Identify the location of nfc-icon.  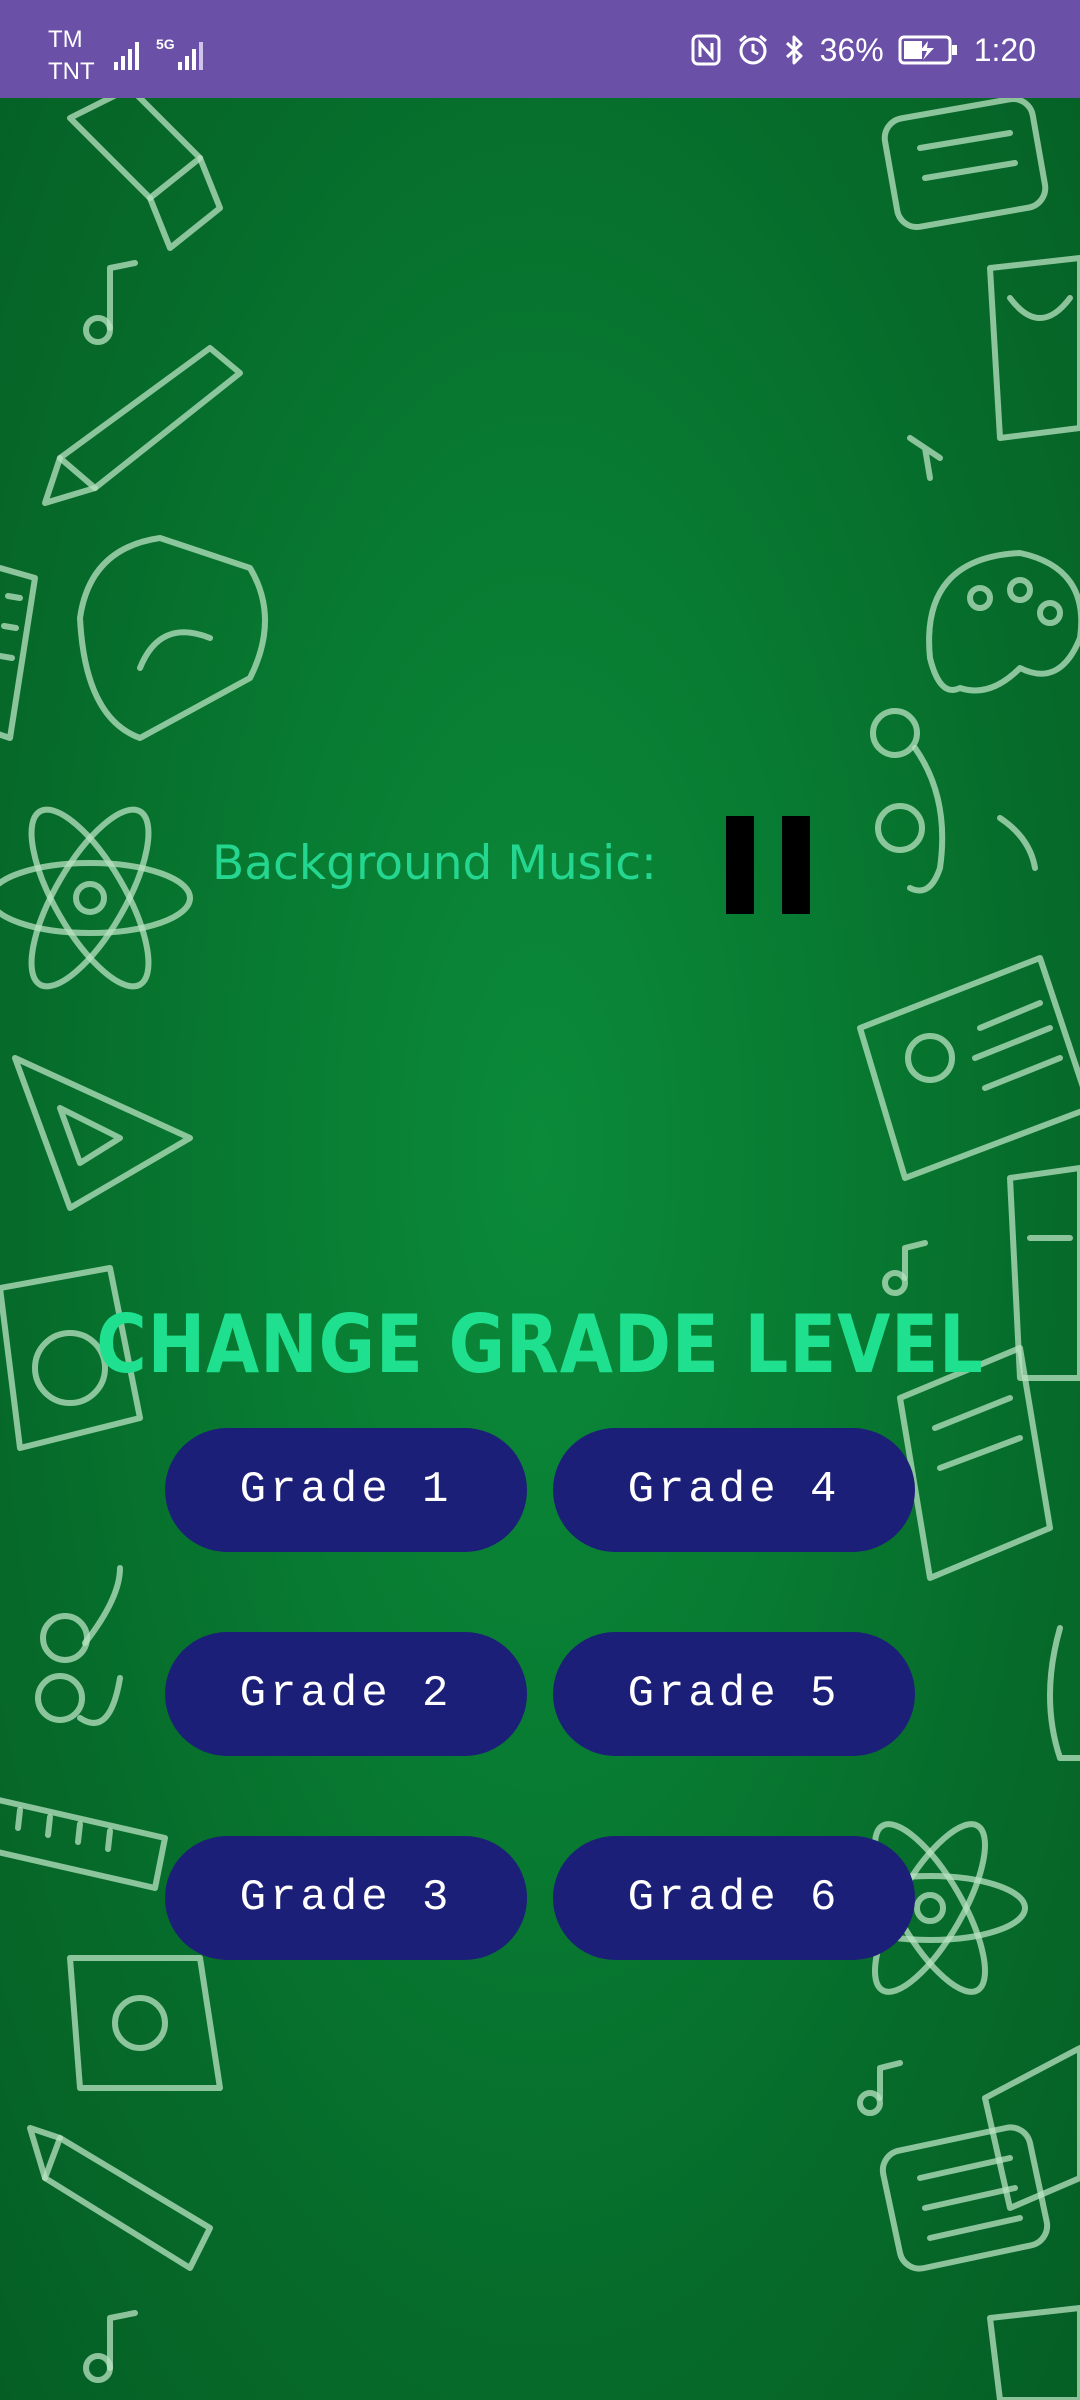
(706, 50).